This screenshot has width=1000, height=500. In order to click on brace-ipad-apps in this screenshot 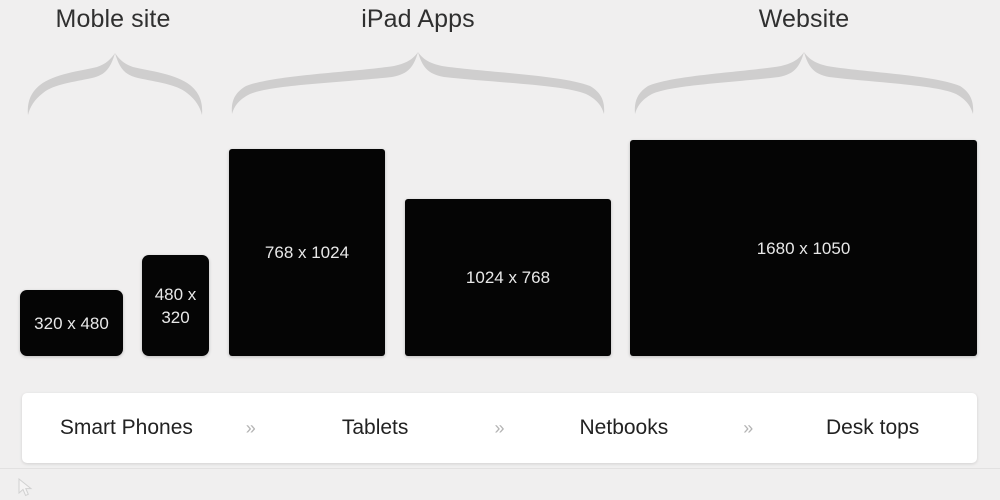, I will do `click(418, 83)`.